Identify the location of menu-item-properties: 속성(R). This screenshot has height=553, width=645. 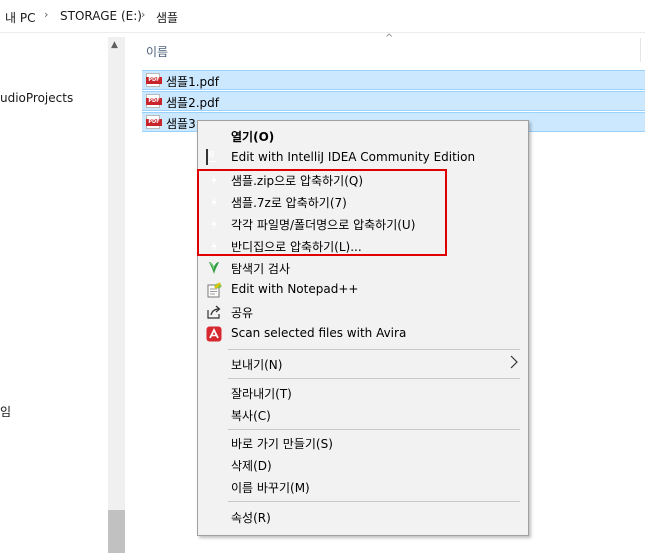
(363, 517).